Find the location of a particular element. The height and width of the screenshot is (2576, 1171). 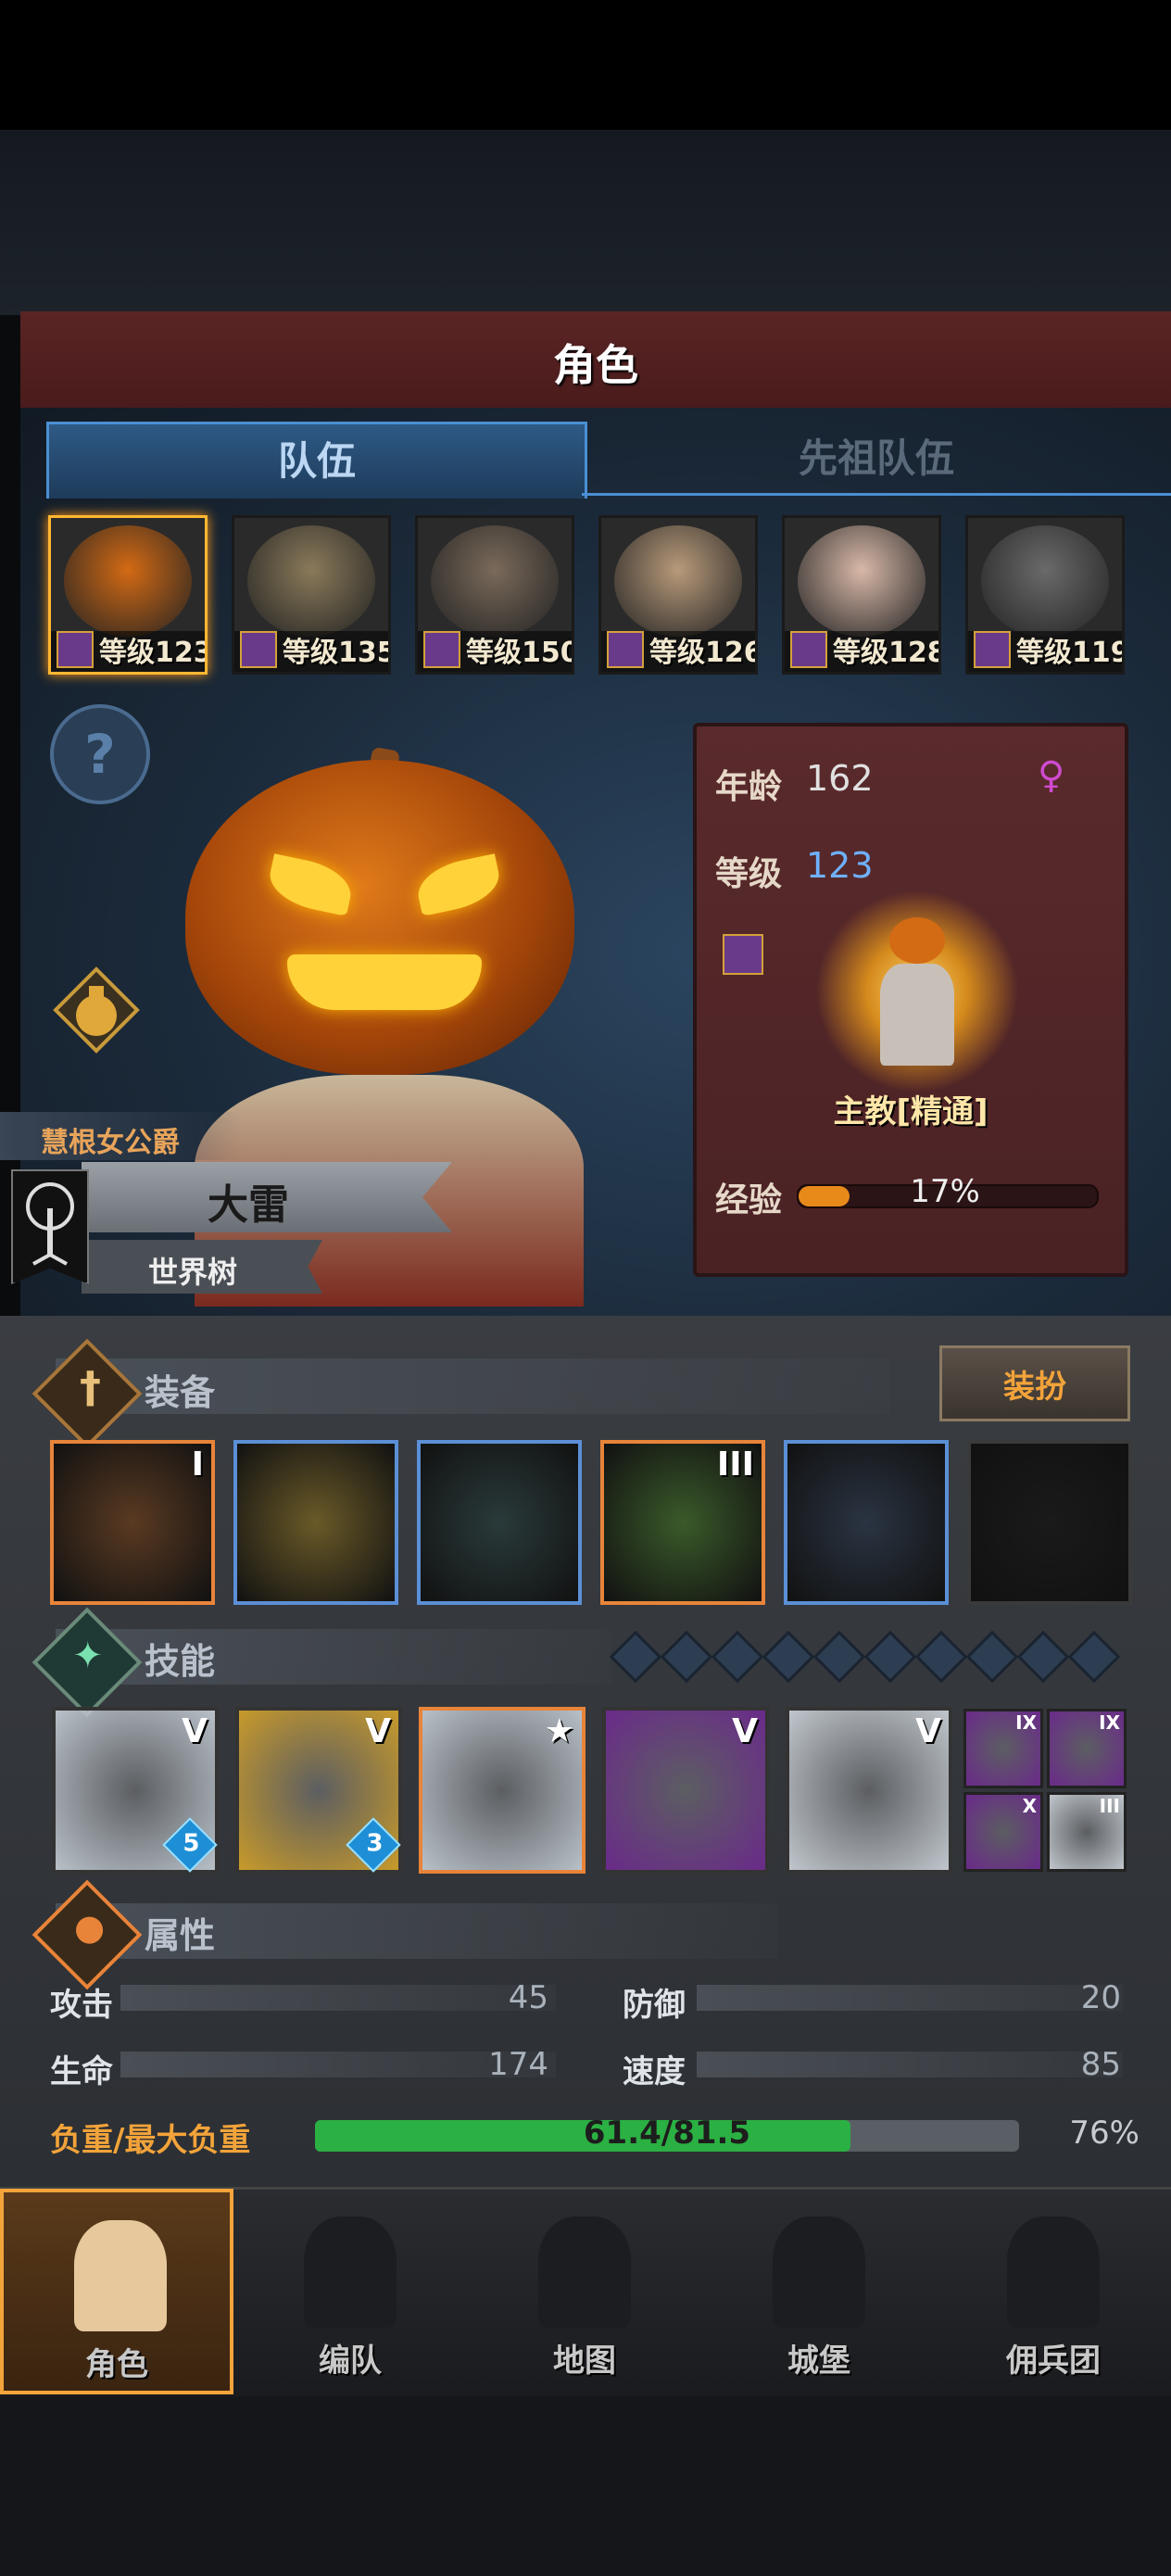

tab-party: 队伍 is located at coordinates (317, 460).